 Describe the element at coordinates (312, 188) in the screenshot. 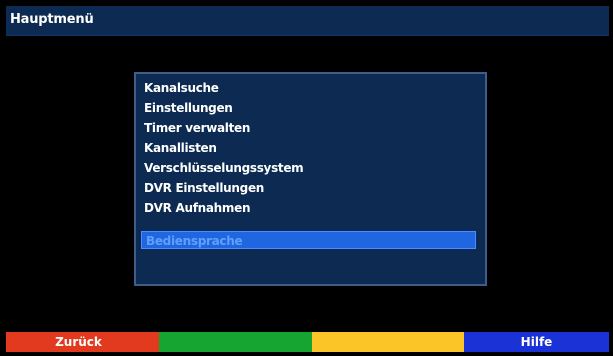

I see `menu-item-dvr-einstellungen: DVR Einstellungen` at that location.